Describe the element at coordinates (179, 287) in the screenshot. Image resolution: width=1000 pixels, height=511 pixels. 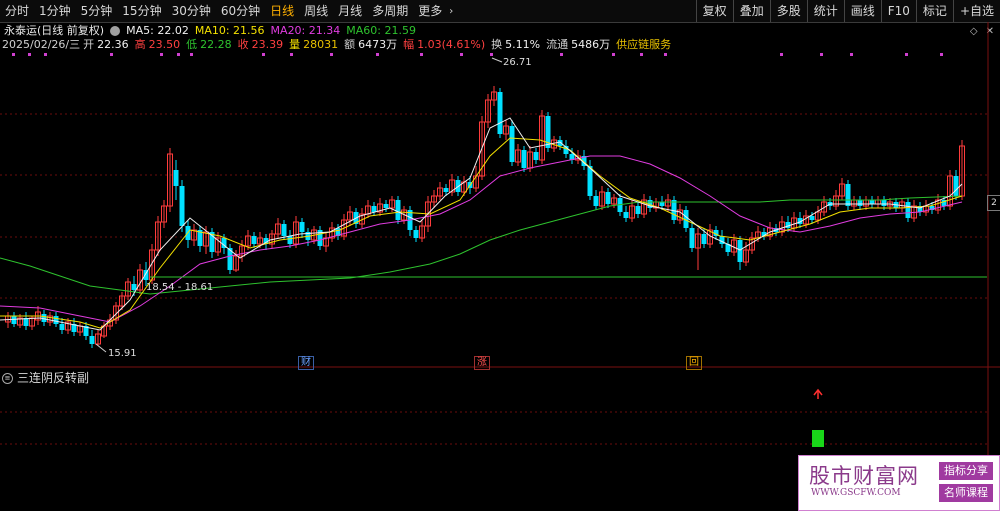
I see `range-label: 18.54 - 18.61` at that location.